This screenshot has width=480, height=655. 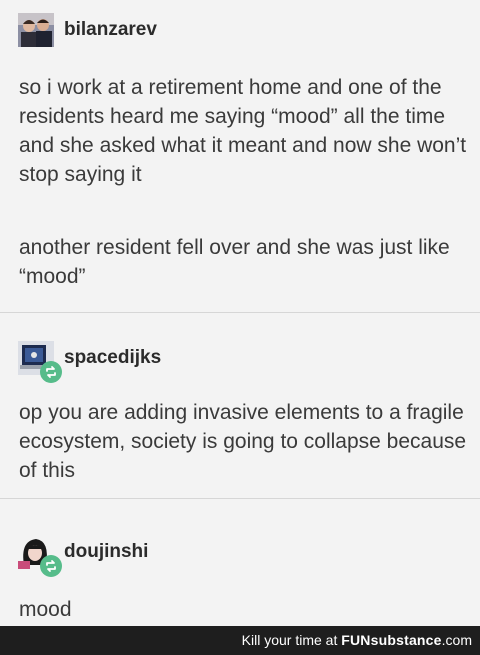 What do you see at coordinates (45, 609) in the screenshot?
I see `post-text: mood` at bounding box center [45, 609].